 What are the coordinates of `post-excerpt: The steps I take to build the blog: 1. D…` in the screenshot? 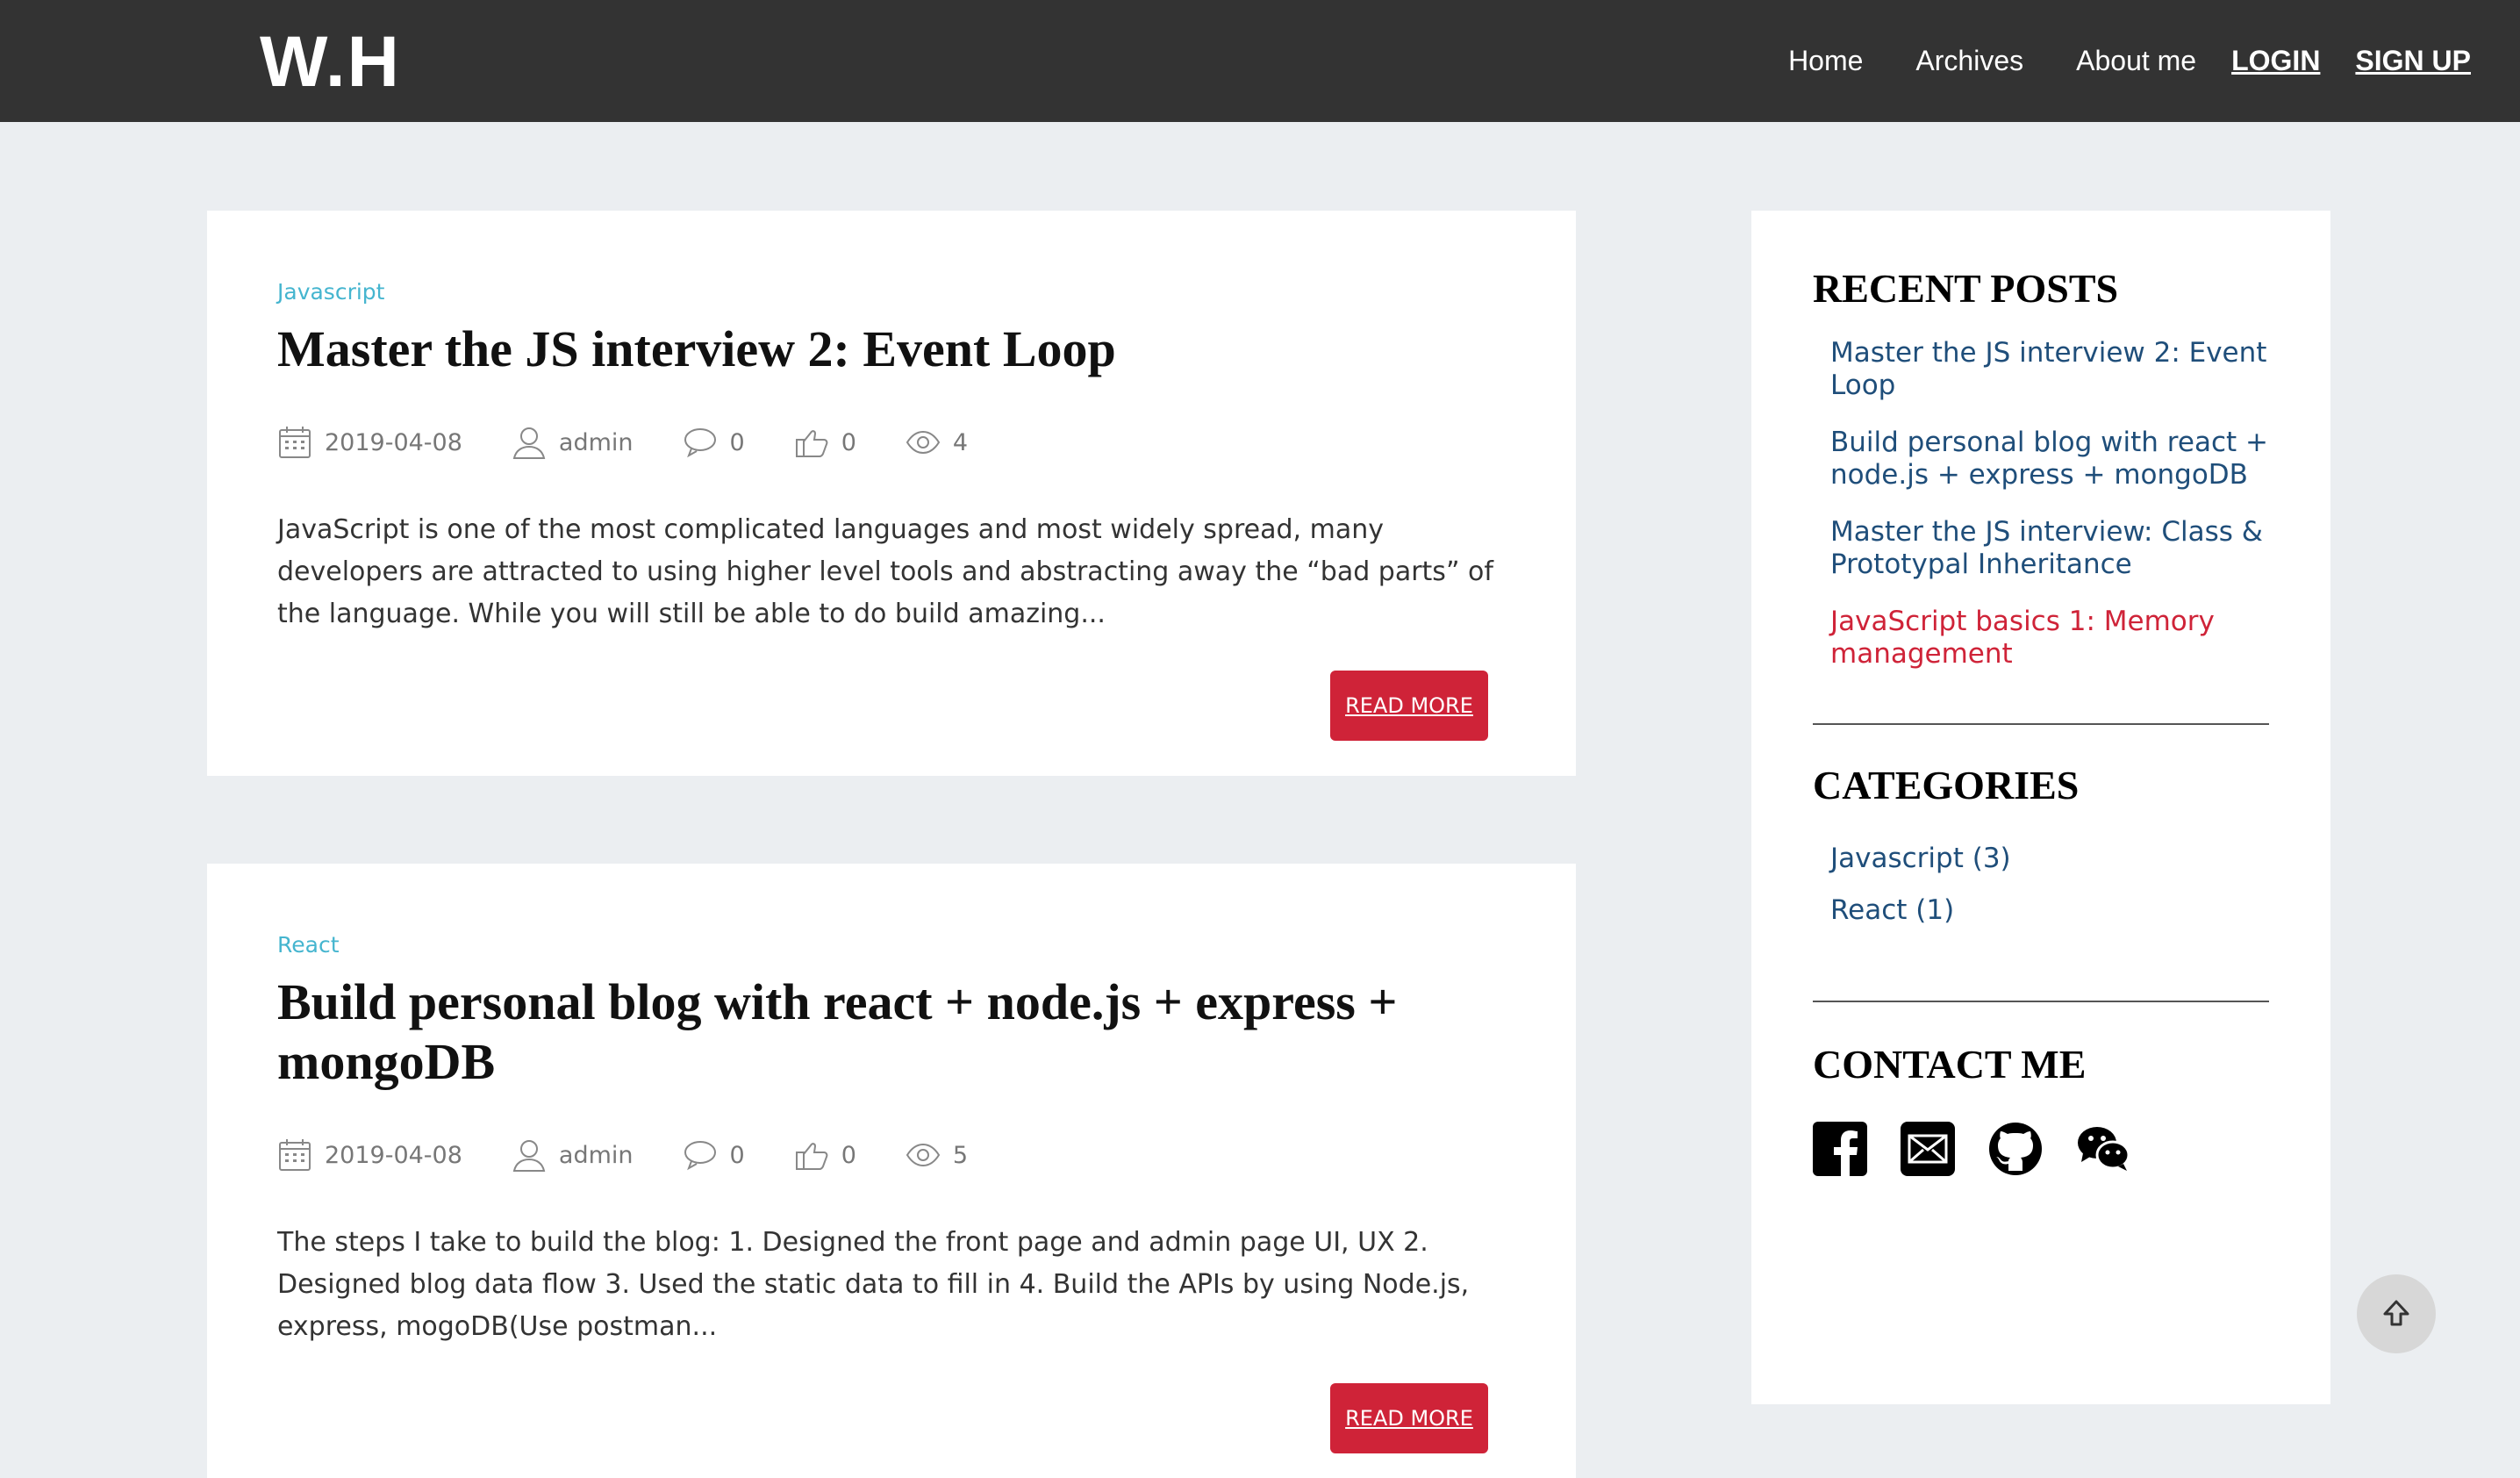 It's located at (873, 1285).